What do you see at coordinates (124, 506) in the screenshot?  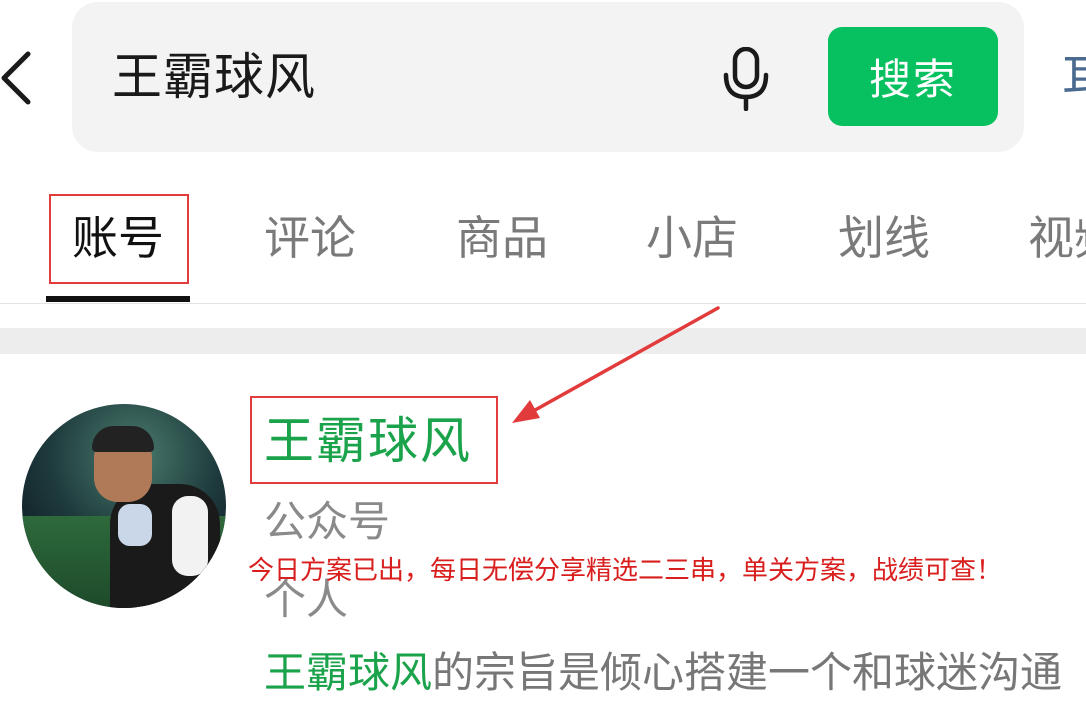 I see `avatar` at bounding box center [124, 506].